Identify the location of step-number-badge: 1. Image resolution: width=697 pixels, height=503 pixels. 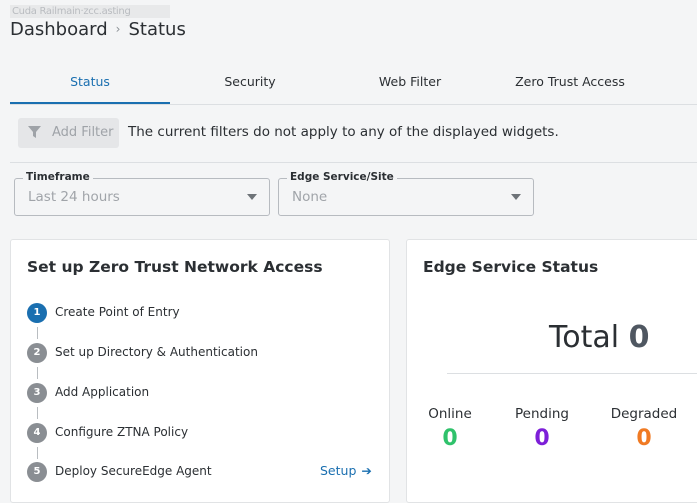
(37, 313).